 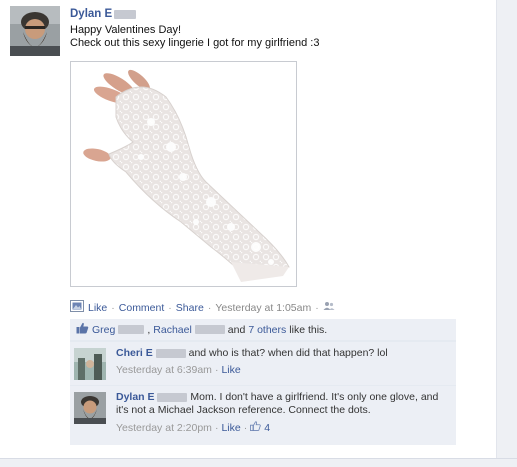 What do you see at coordinates (506, 233) in the screenshot?
I see `right-scroll-rail` at bounding box center [506, 233].